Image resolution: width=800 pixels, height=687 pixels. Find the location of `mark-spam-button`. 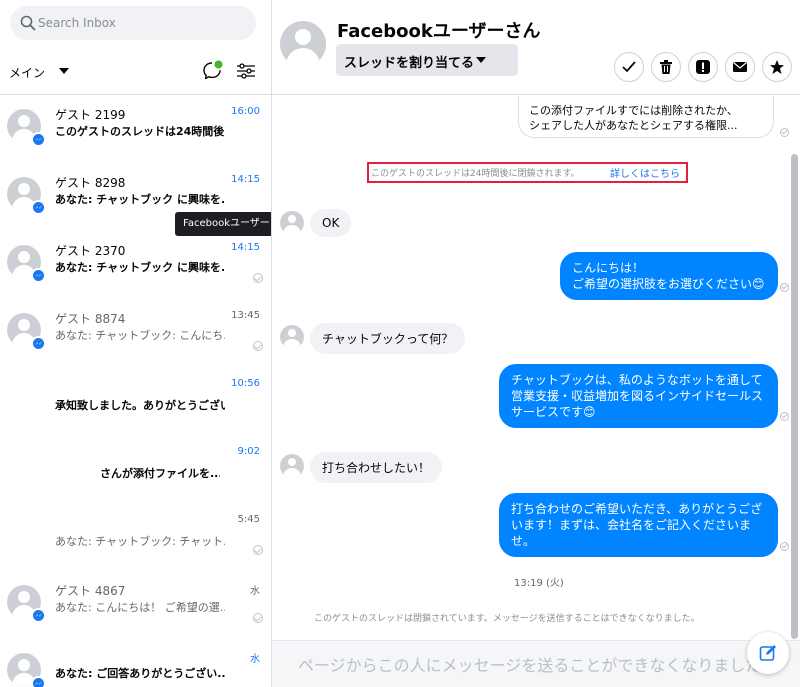

mark-spam-button is located at coordinates (703, 67).